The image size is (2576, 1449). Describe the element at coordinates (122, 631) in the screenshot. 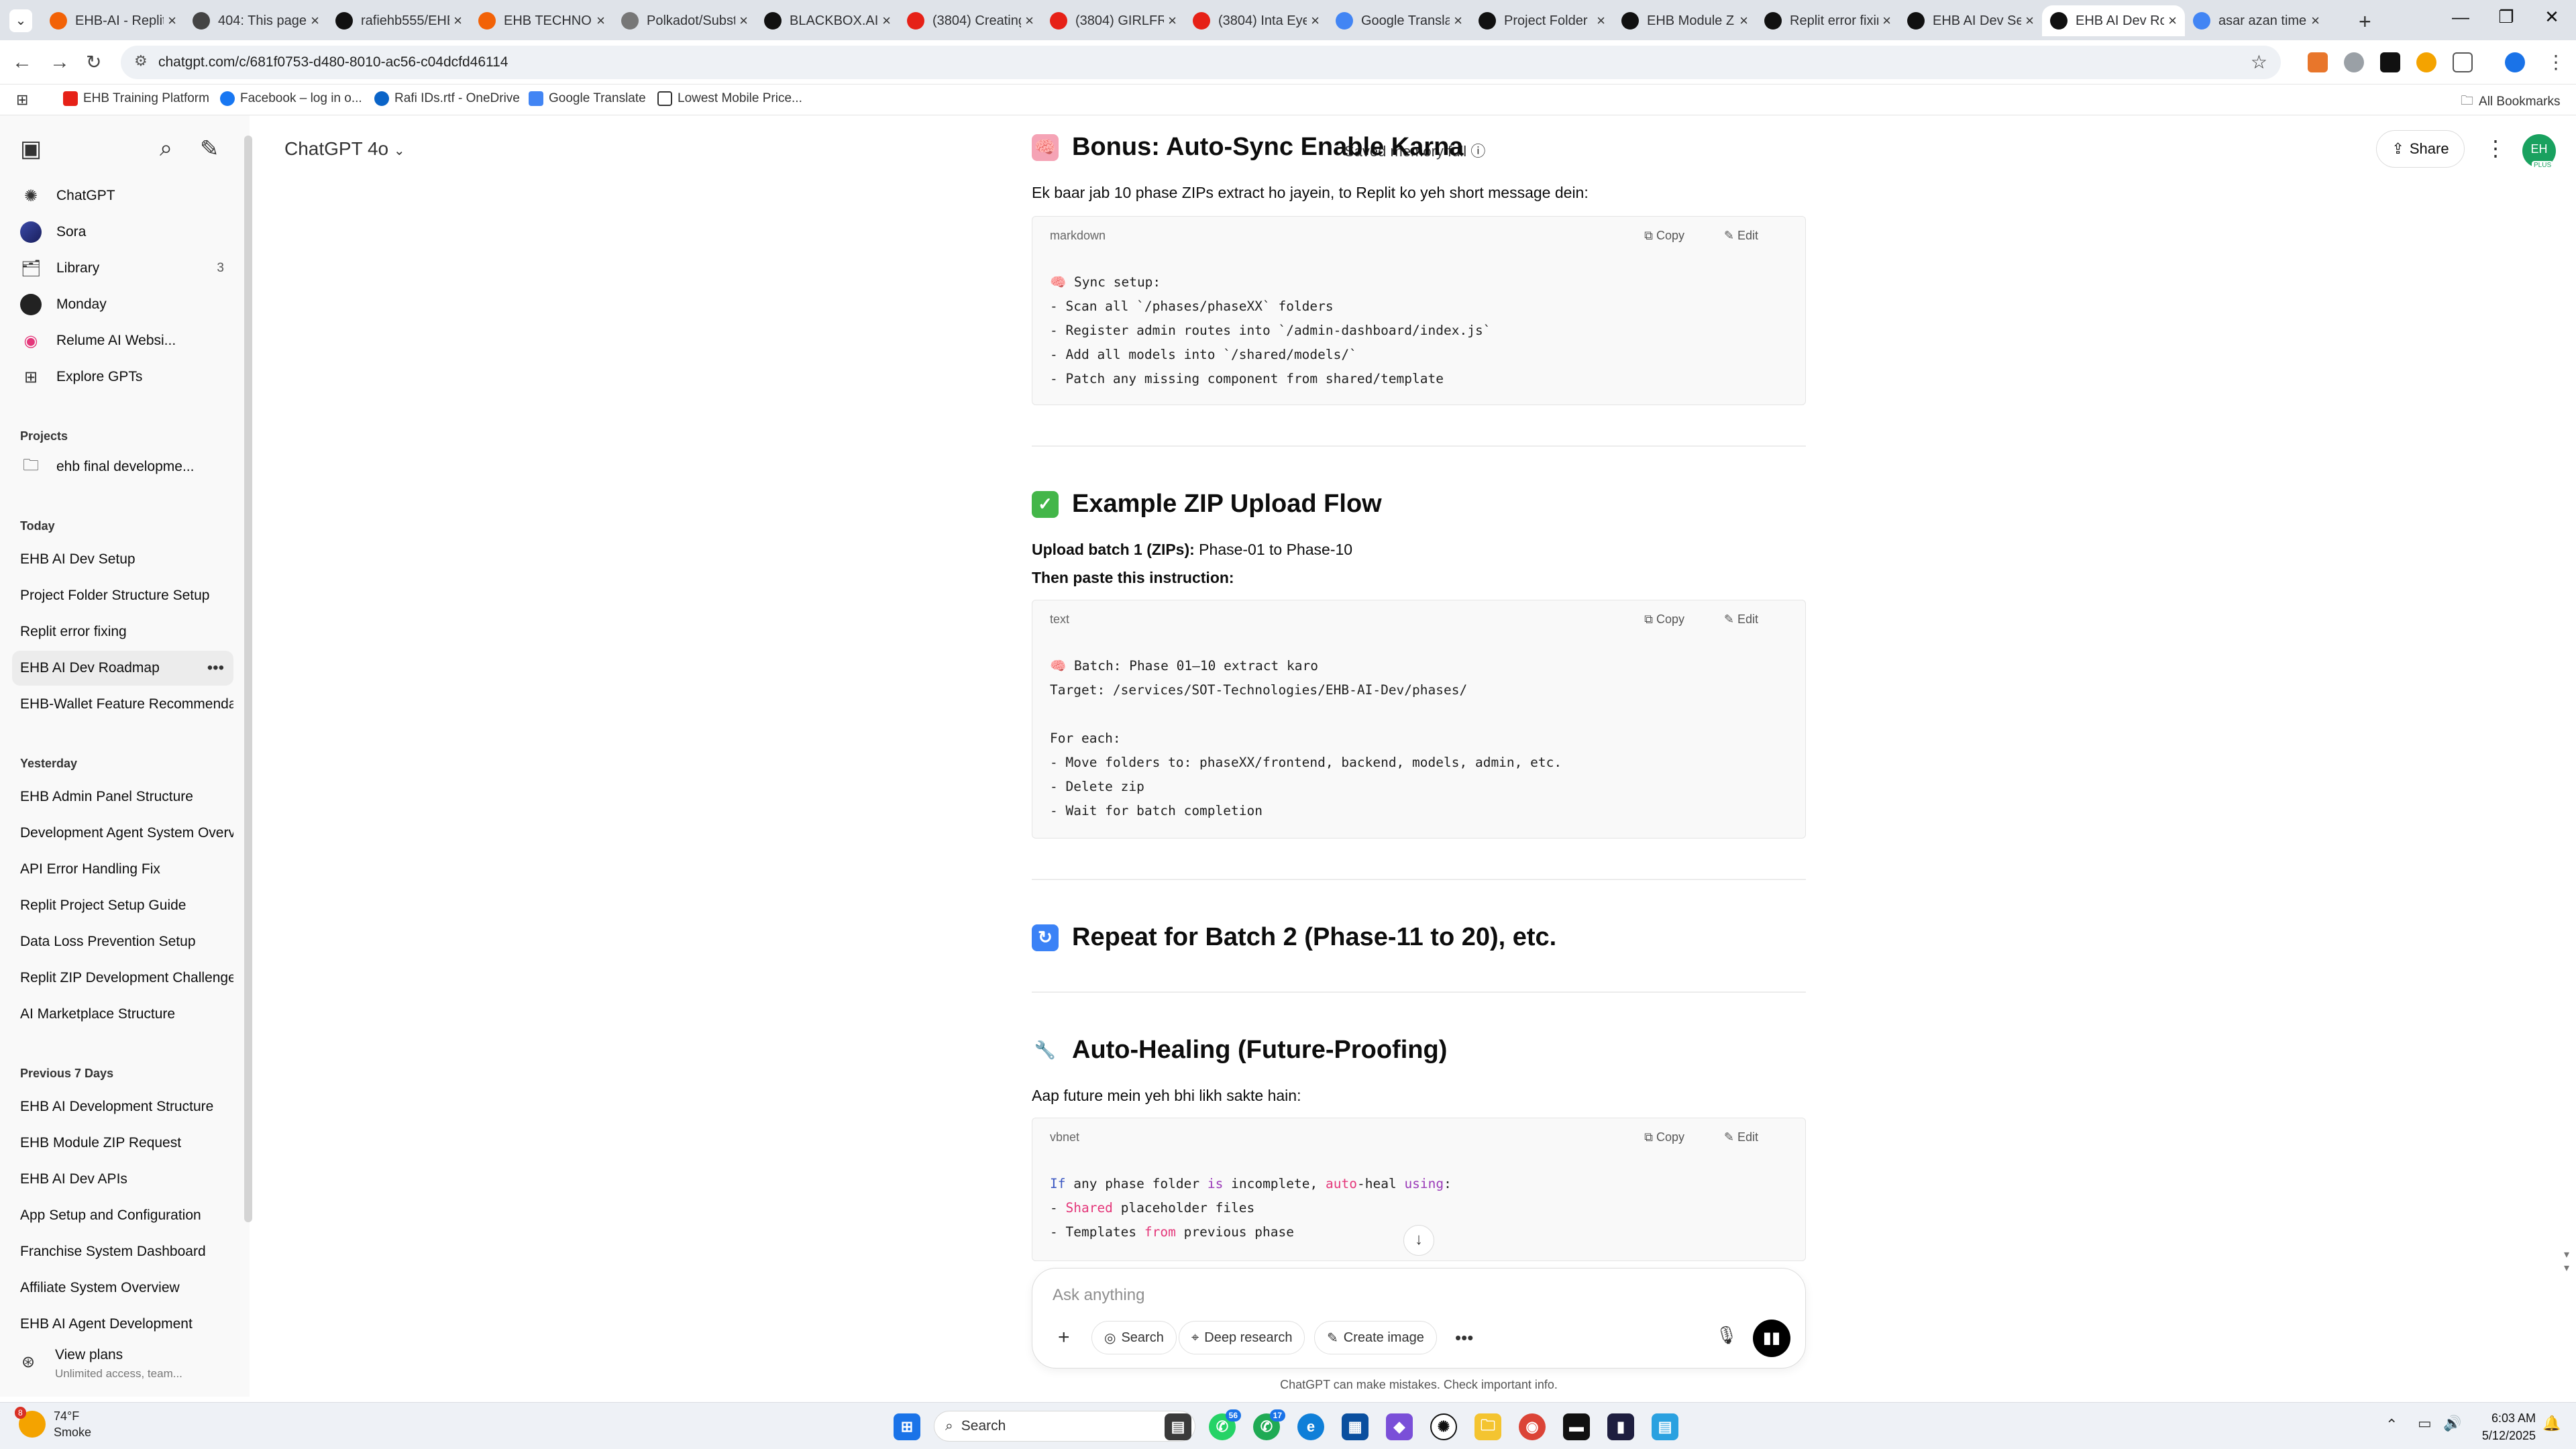

I see `chat-item: Replit error fixing` at that location.